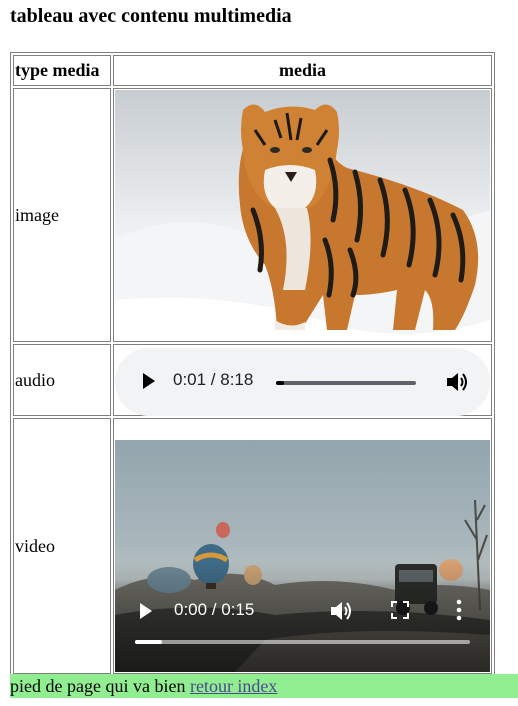 The width and height of the screenshot is (518, 706). Describe the element at coordinates (213, 379) in the screenshot. I see `audio-time-display: 0:01 / 8:18` at that location.